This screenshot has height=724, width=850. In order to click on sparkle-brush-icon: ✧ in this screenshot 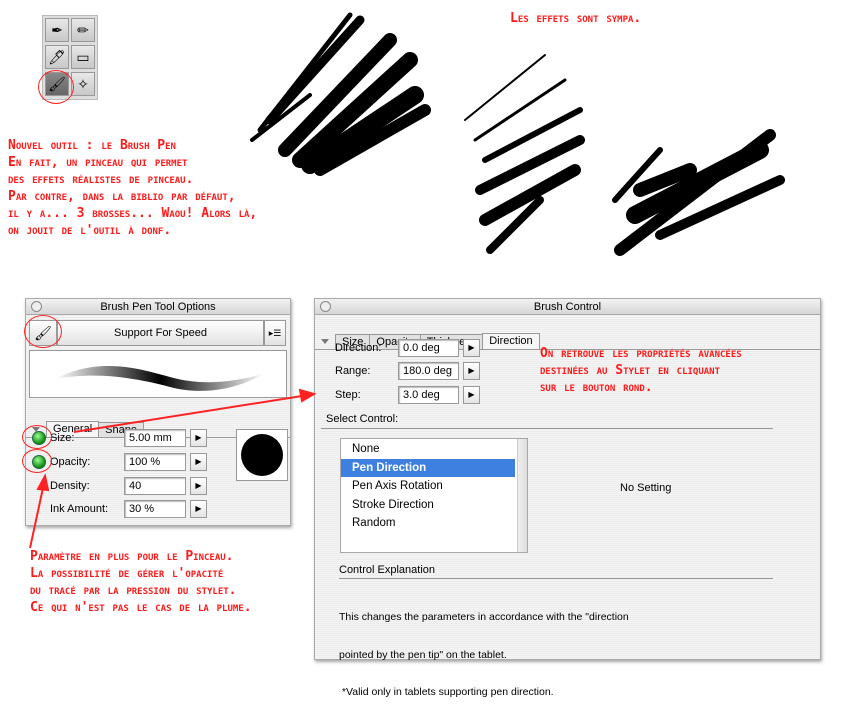, I will do `click(83, 84)`.